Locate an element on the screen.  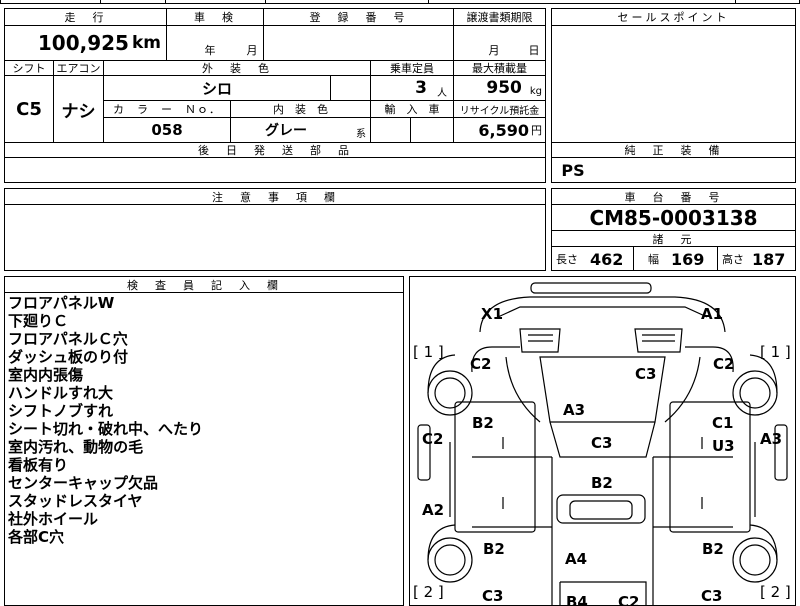
interior-color-value: グレー is located at coordinates (286, 131).